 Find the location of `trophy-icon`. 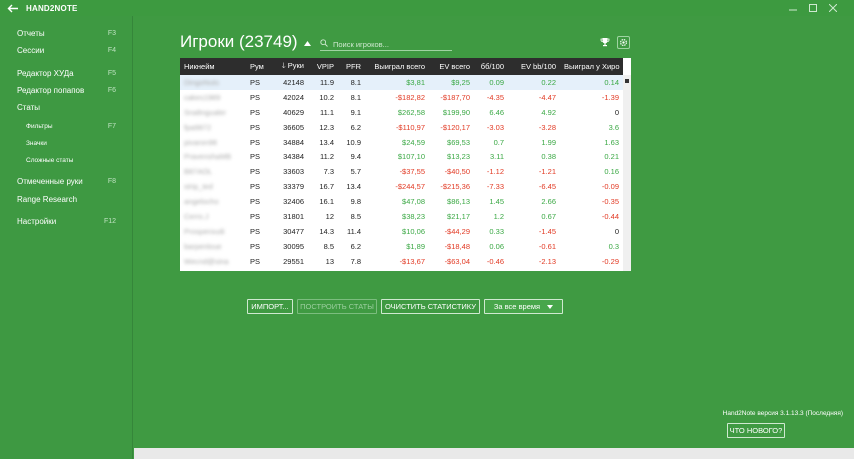

trophy-icon is located at coordinates (605, 43).